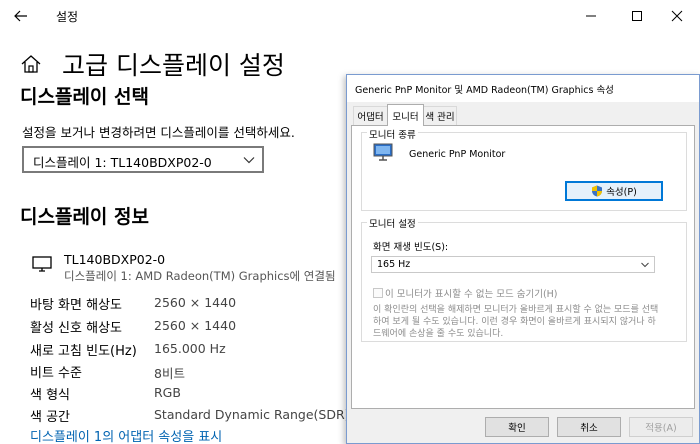 Image resolution: width=700 pixels, height=444 pixels. I want to click on display-select-dropdown: 디스플레이 1: TL140BDXP02-0, so click(143, 159).